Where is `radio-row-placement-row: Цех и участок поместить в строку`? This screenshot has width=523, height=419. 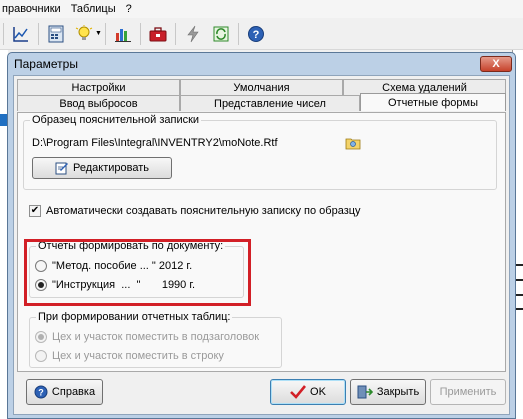 radio-row-placement-row: Цех и участок поместить в строку is located at coordinates (129, 356).